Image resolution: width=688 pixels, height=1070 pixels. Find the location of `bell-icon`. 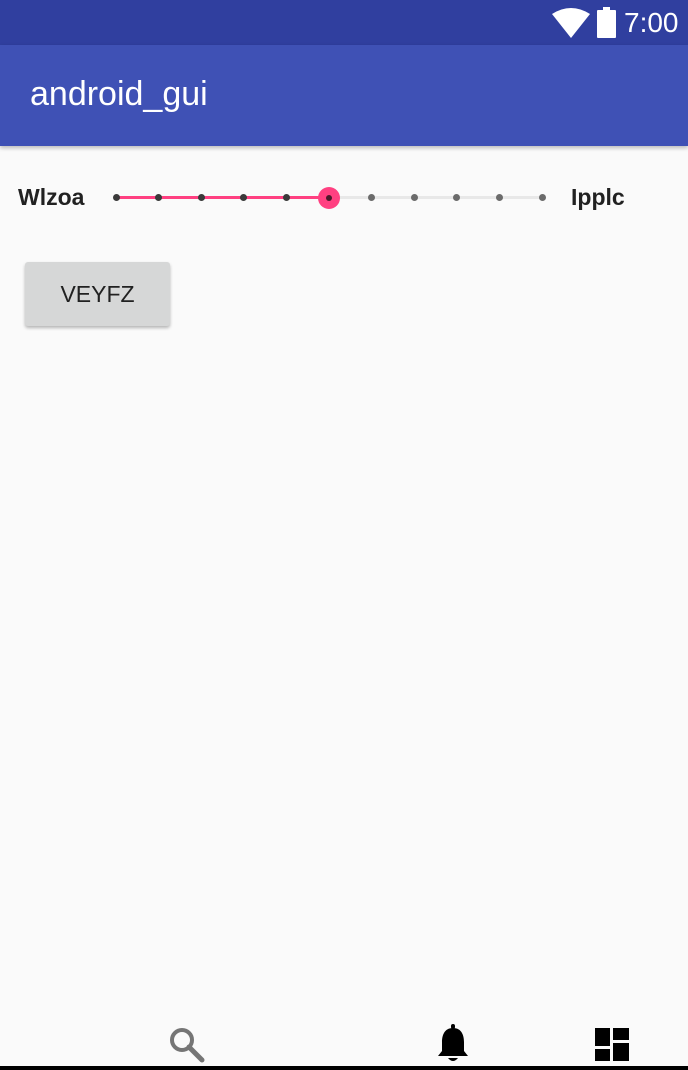

bell-icon is located at coordinates (453, 1044).